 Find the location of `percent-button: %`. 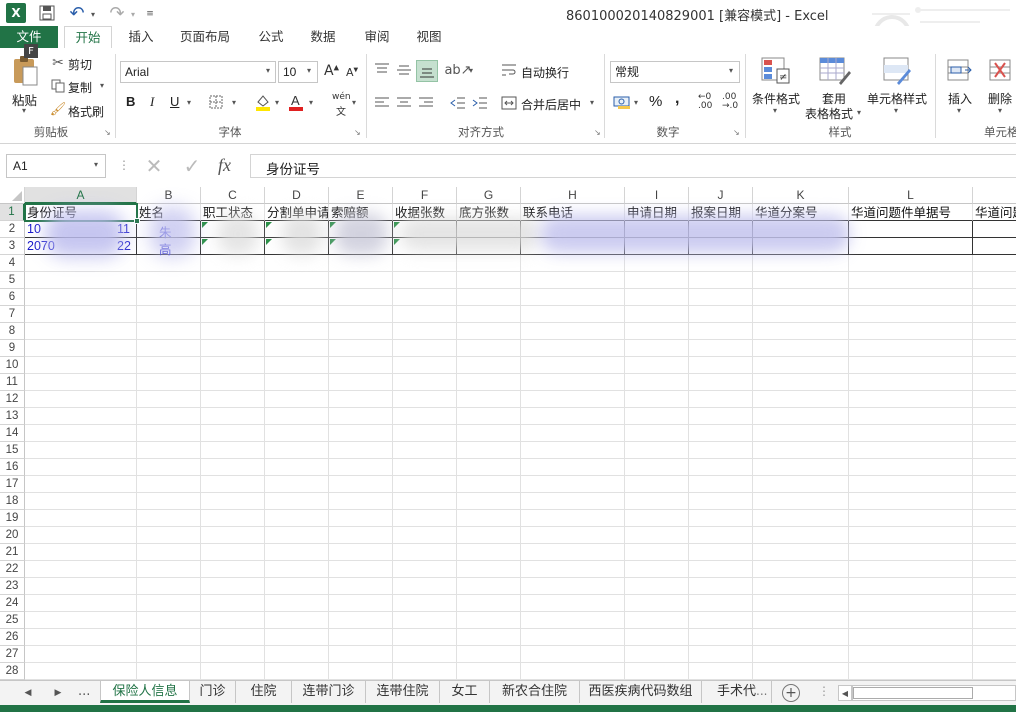

percent-button: % is located at coordinates (655, 101).